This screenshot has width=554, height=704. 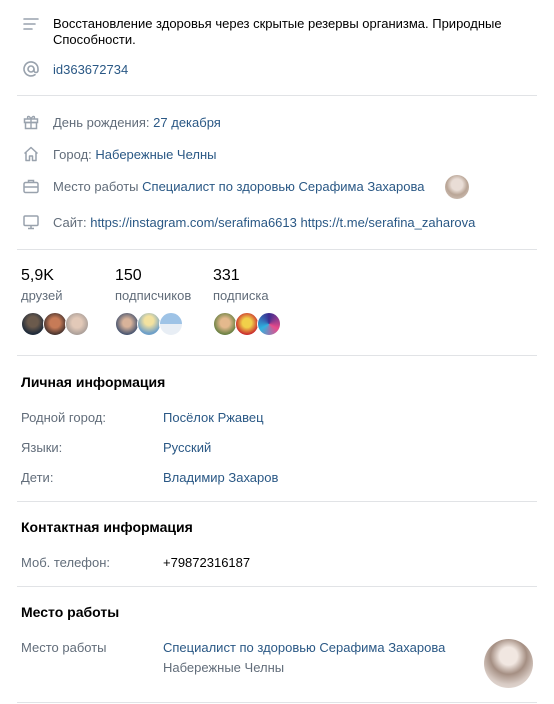 What do you see at coordinates (37, 477) in the screenshot?
I see `children-label: Дети:` at bounding box center [37, 477].